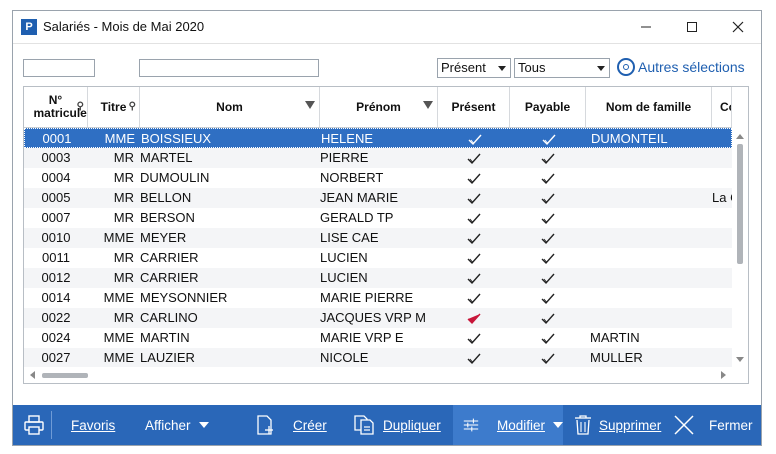 The image size is (776, 454). What do you see at coordinates (508, 425) in the screenshot?
I see `modifier-button: Modifier` at bounding box center [508, 425].